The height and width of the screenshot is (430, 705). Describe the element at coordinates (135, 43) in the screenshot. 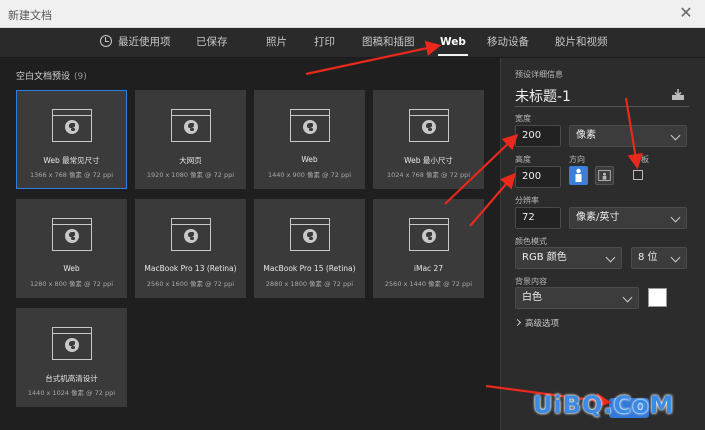

I see `tab-recent: 最近使用项` at that location.